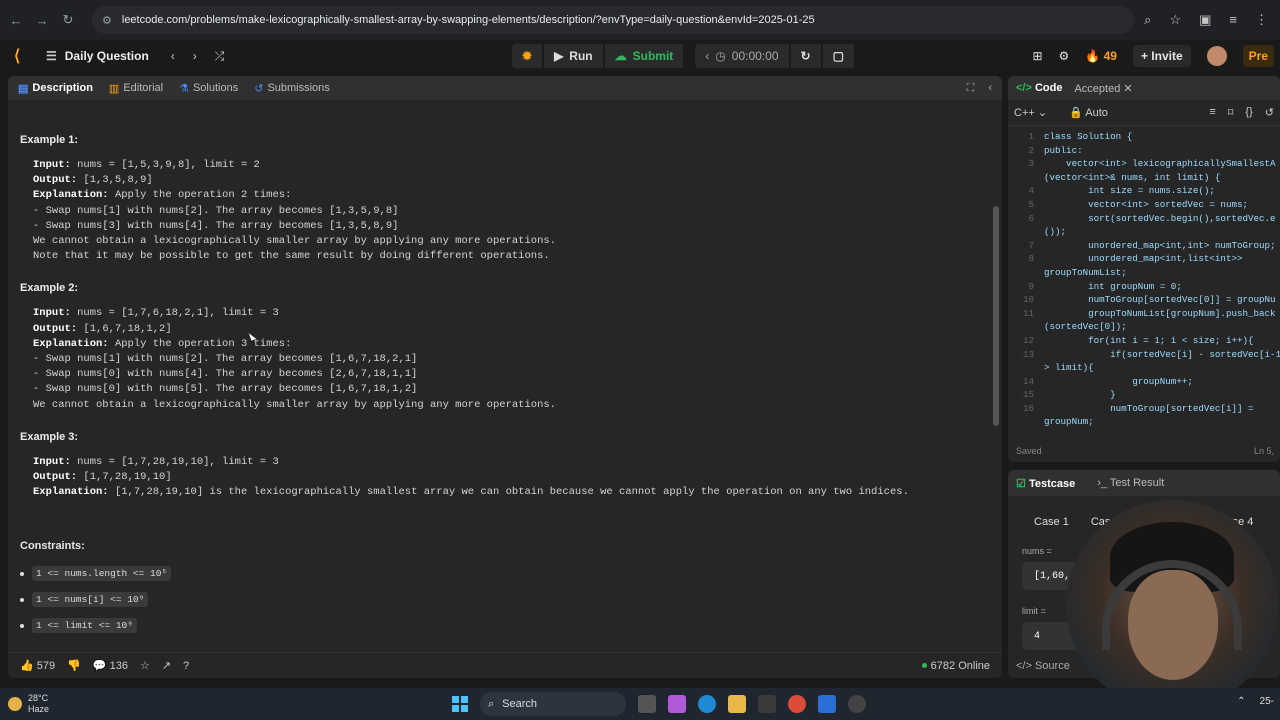 Image resolution: width=1280 pixels, height=720 pixels. What do you see at coordinates (16, 20) in the screenshot?
I see `back-icon: ←` at bounding box center [16, 20].